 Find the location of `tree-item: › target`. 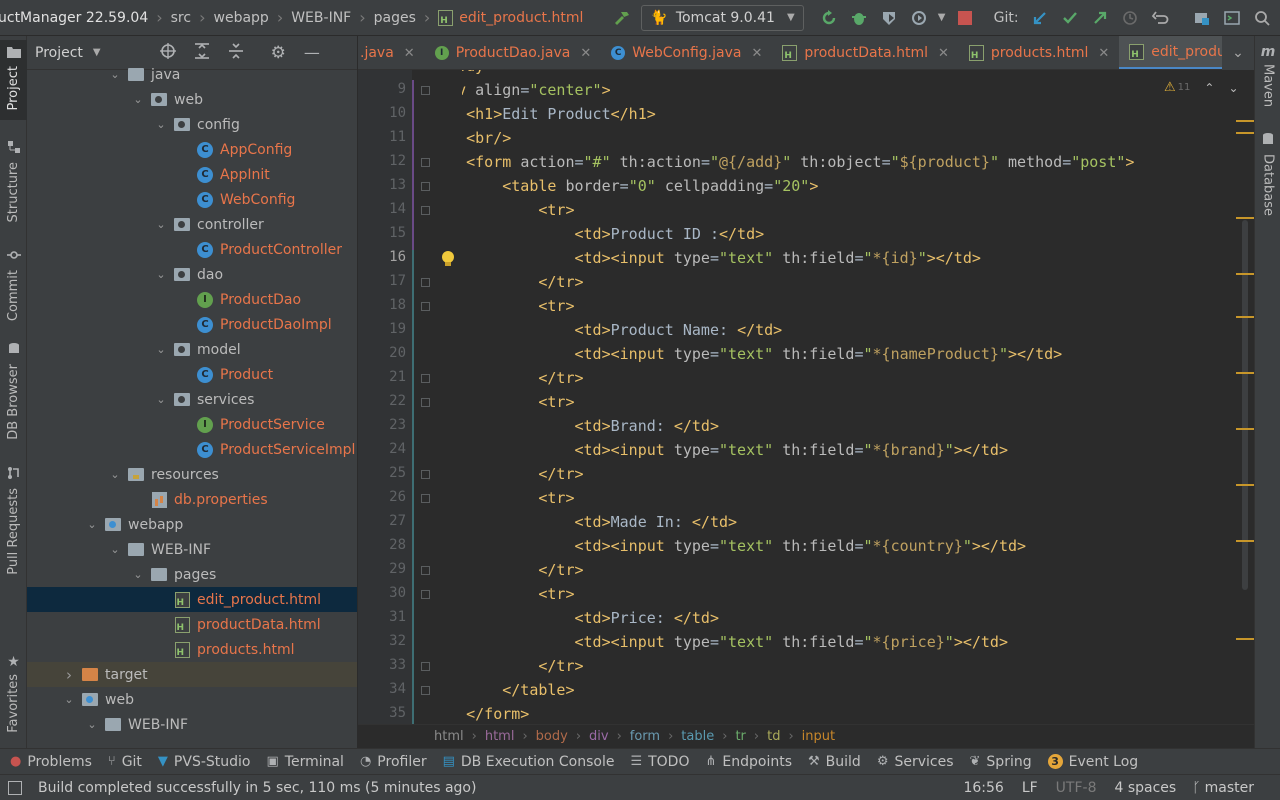

tree-item: › target is located at coordinates (192, 674).